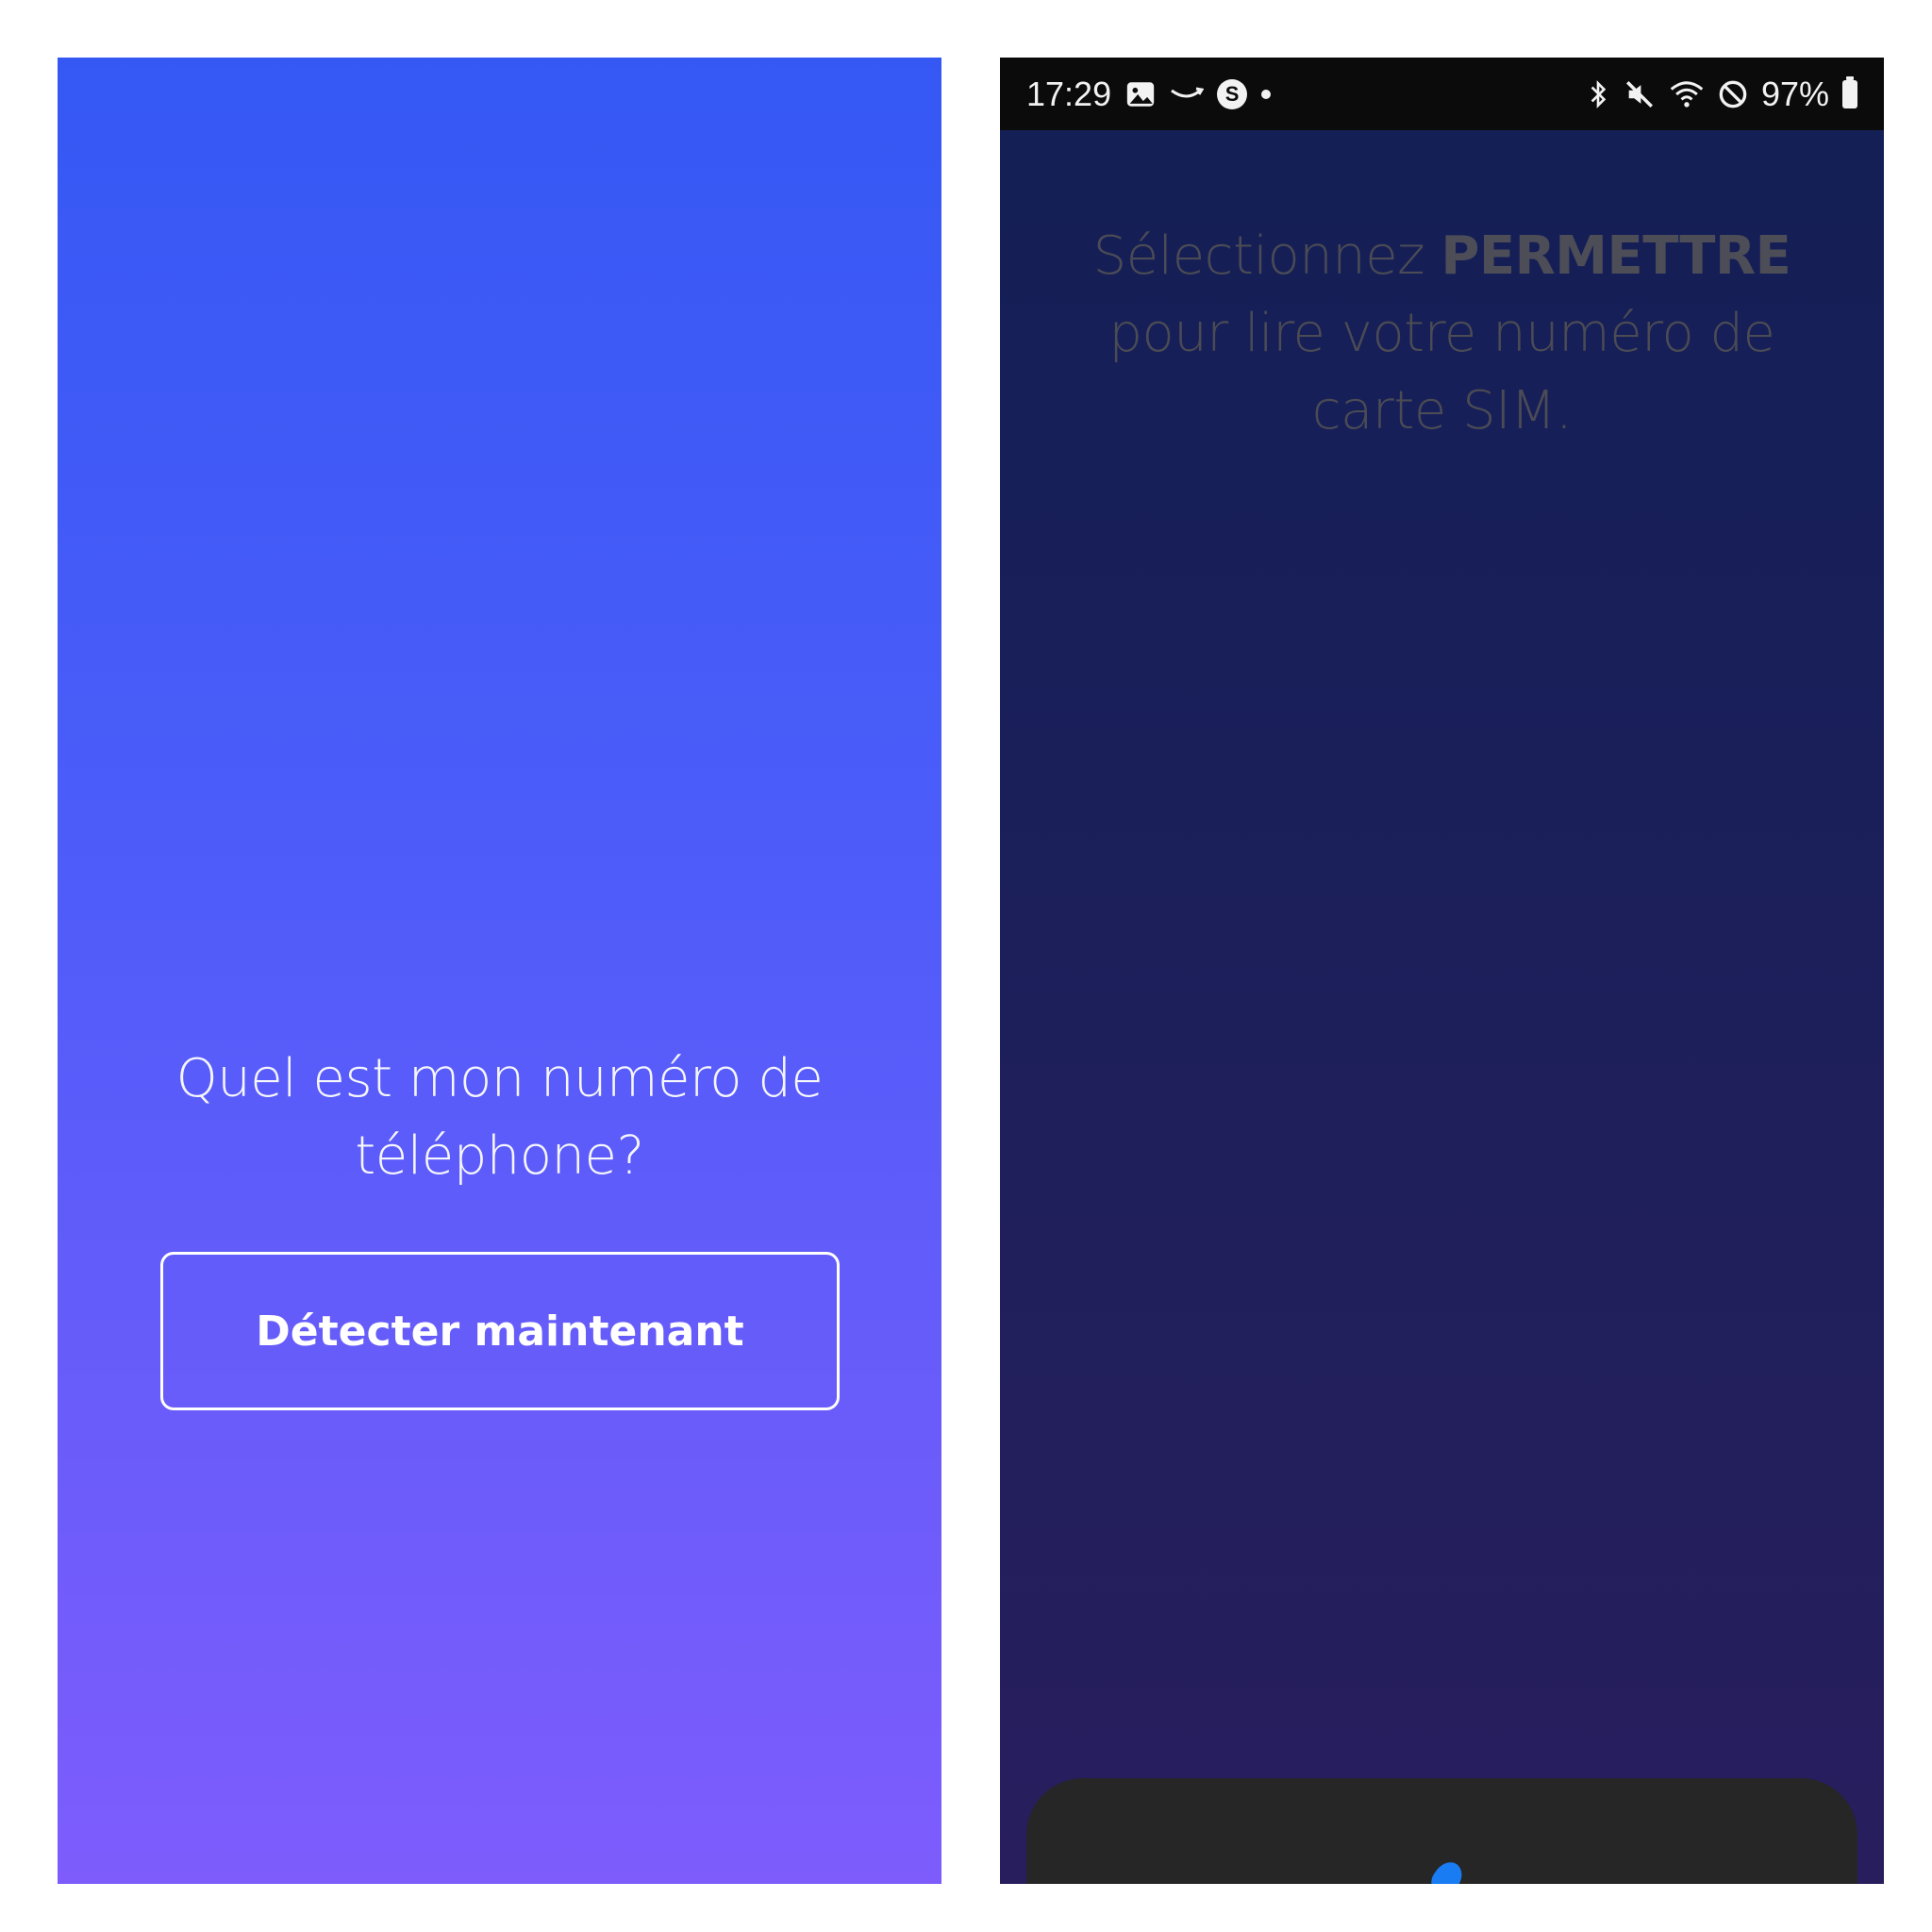  What do you see at coordinates (1266, 94) in the screenshot?
I see `notification-dot-icon` at bounding box center [1266, 94].